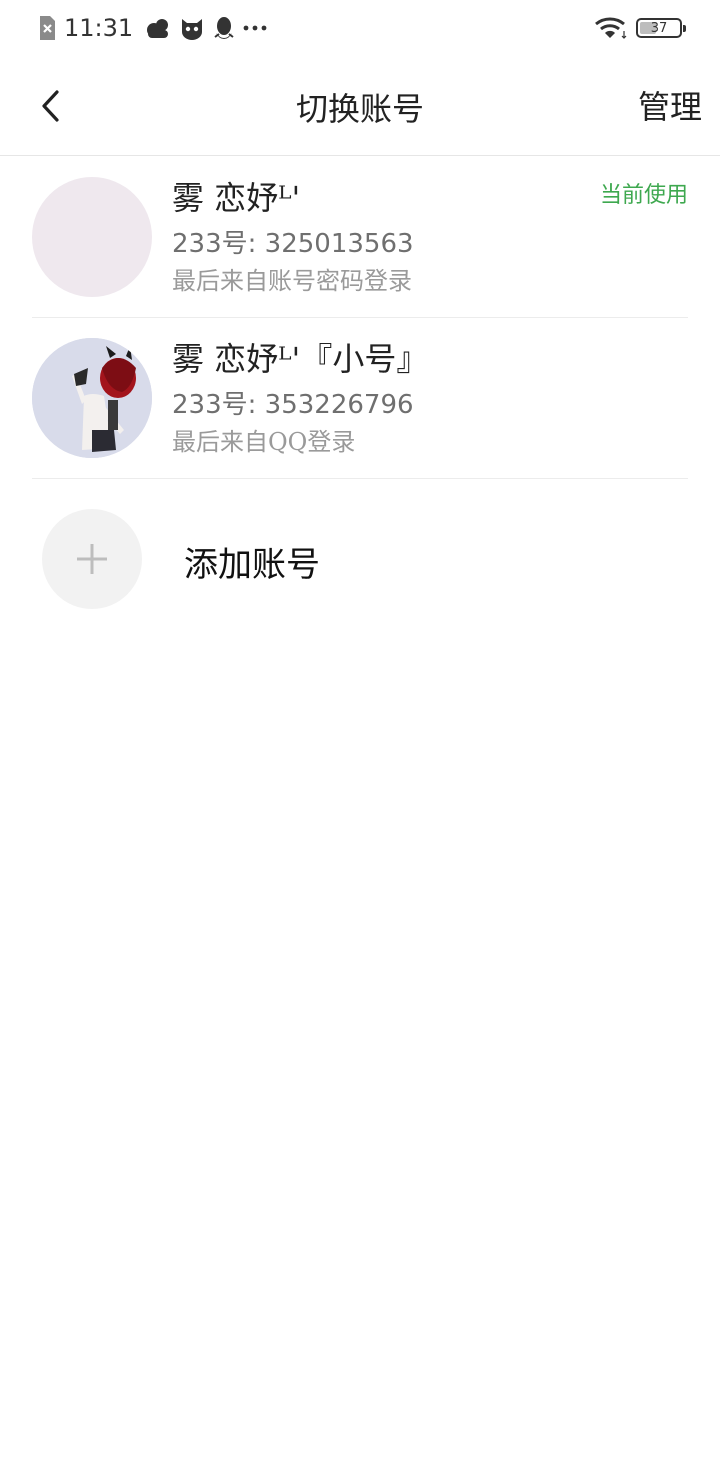 This screenshot has width=720, height=1460. What do you see at coordinates (252, 565) in the screenshot?
I see `add-account-label: 添加账号` at bounding box center [252, 565].